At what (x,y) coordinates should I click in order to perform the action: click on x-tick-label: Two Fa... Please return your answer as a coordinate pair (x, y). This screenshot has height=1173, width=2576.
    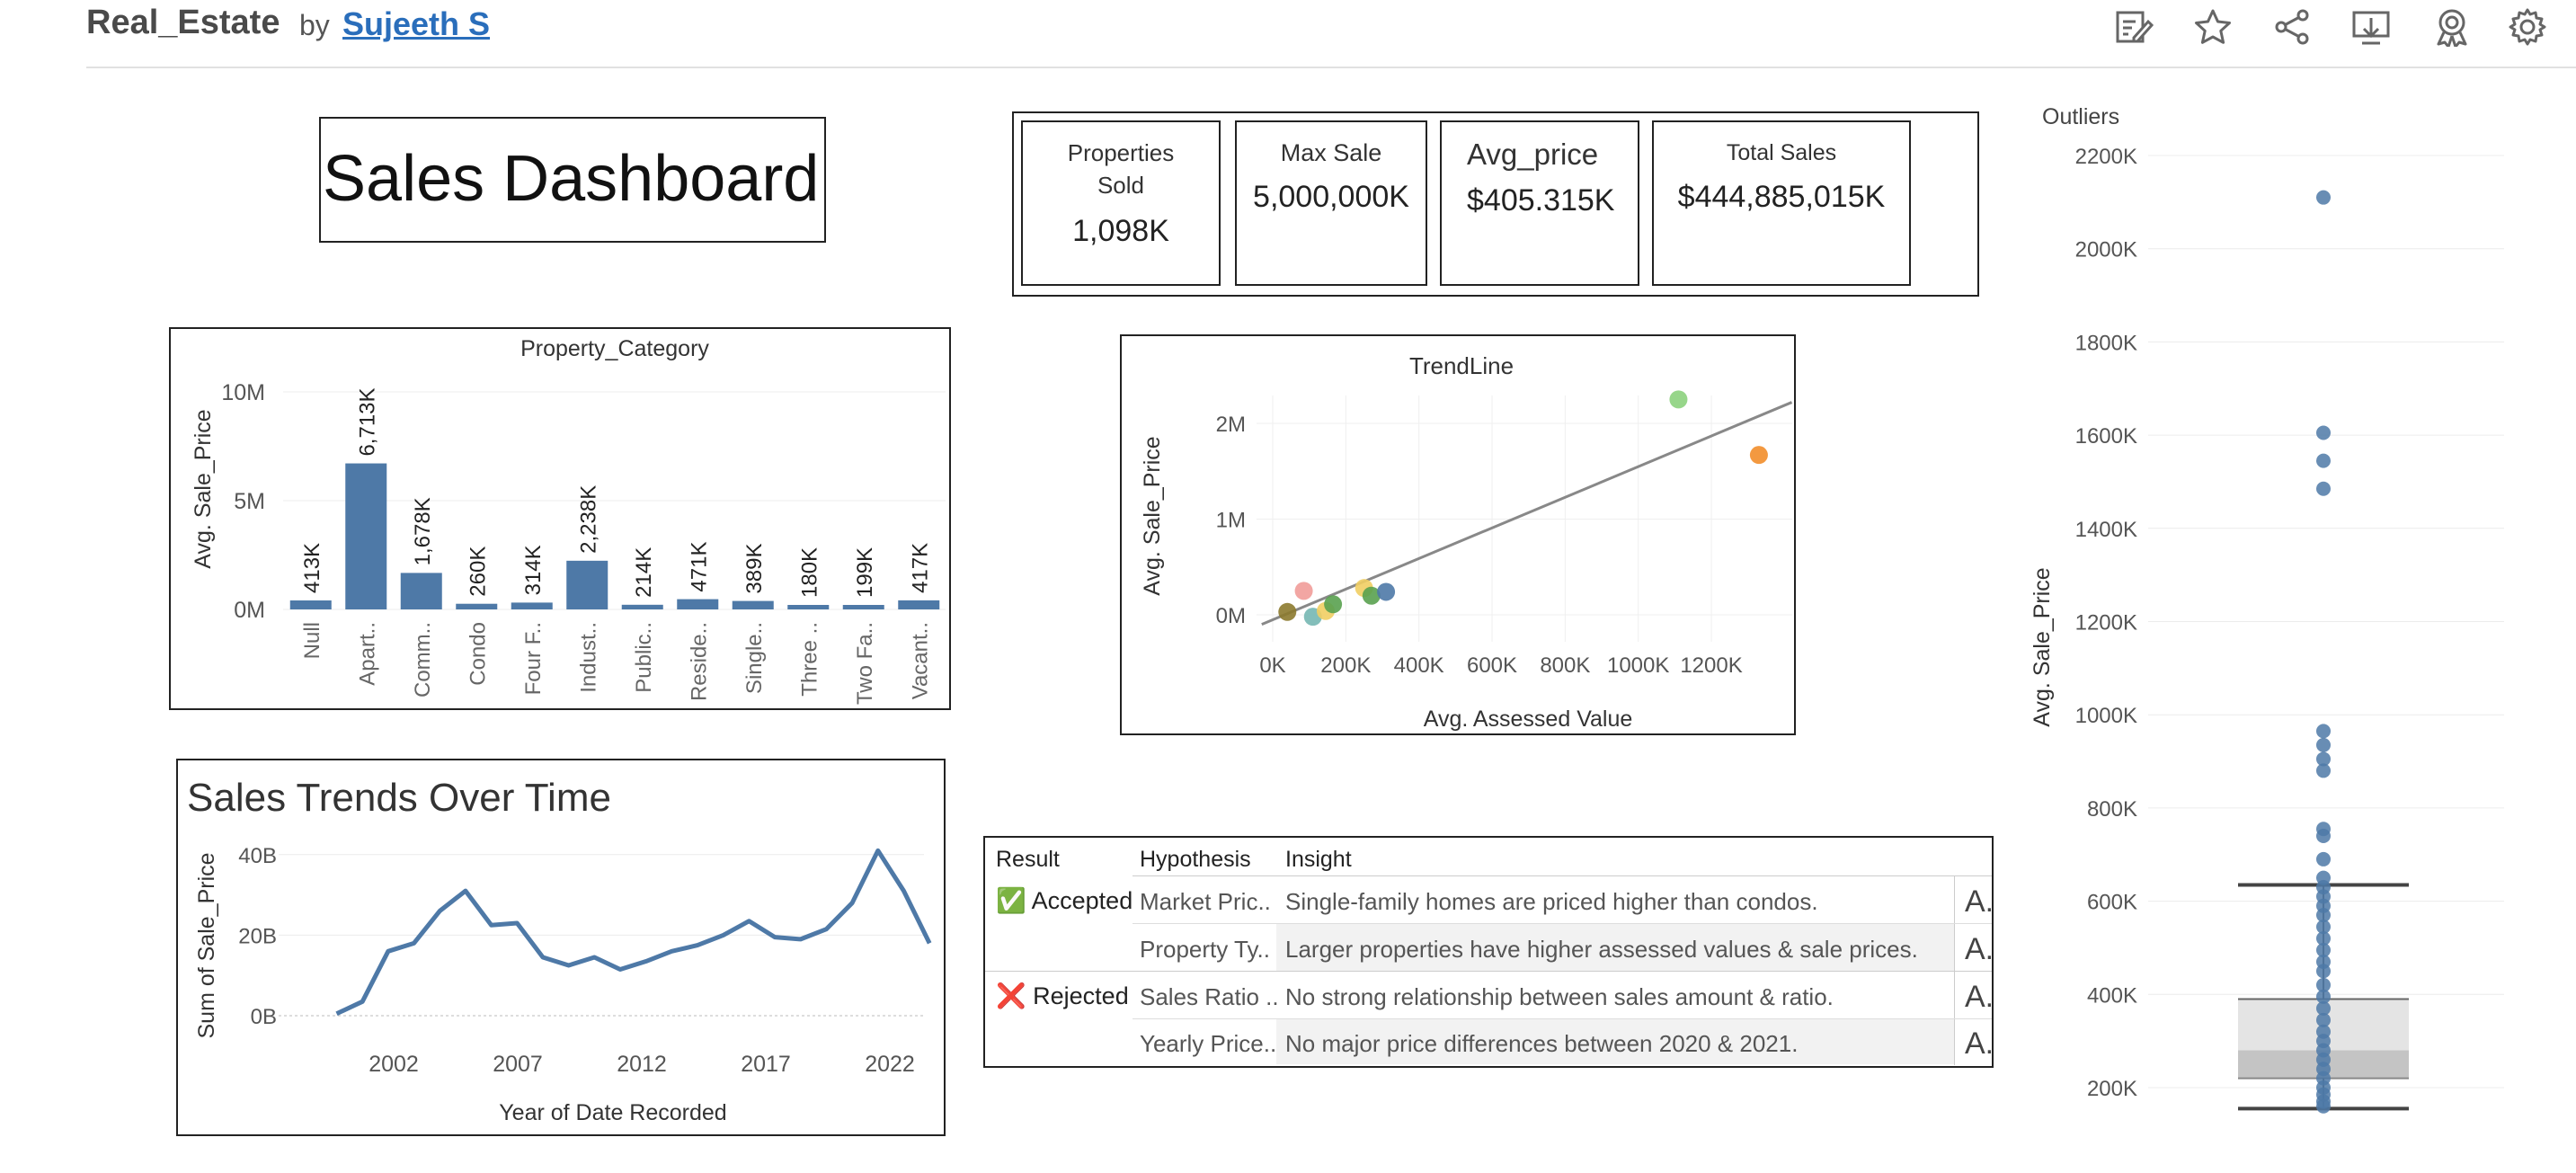
    Looking at the image, I should click on (865, 663).